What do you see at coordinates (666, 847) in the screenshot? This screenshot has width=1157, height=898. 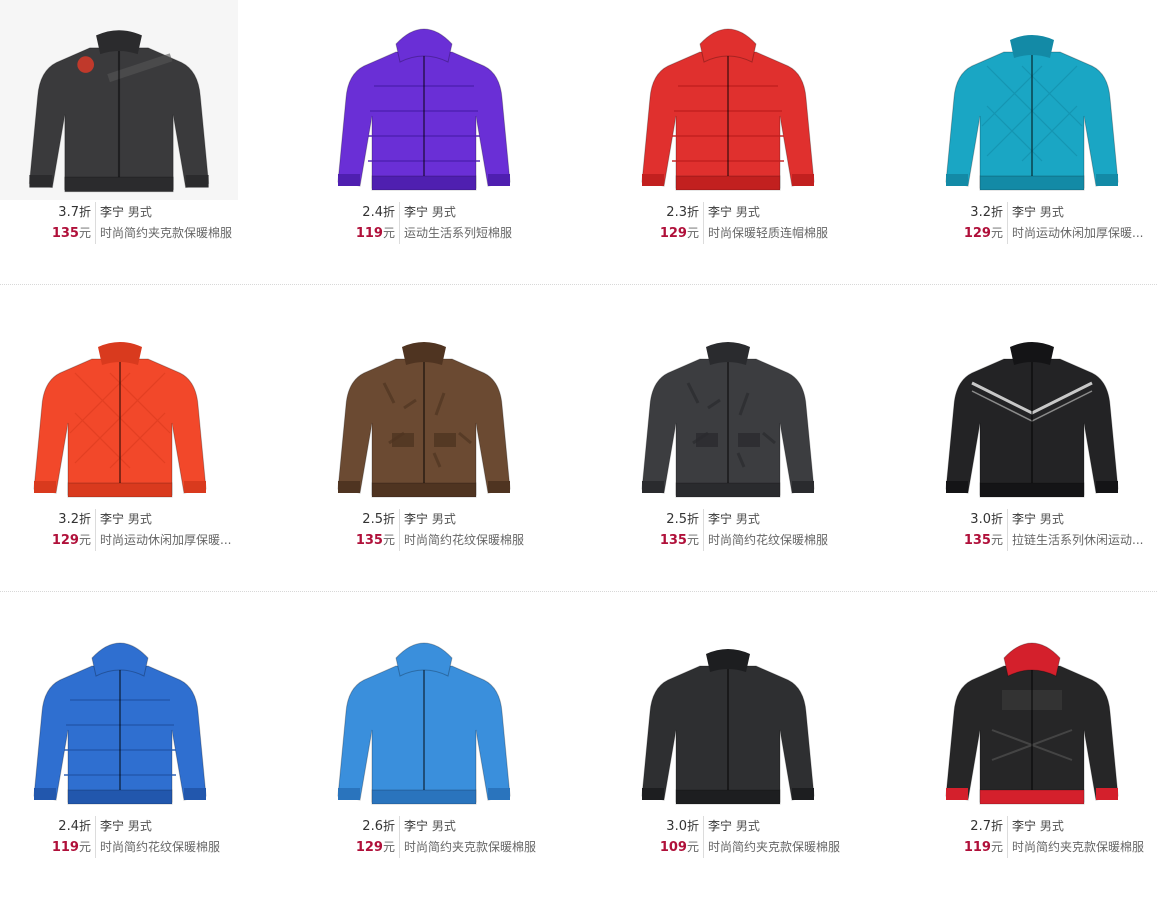 I see `price-label: 109元` at bounding box center [666, 847].